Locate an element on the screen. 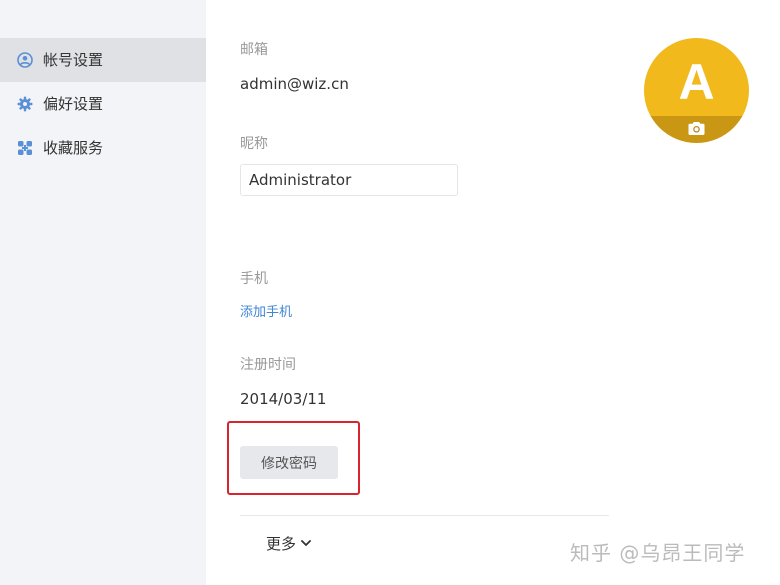 The height and width of the screenshot is (585, 780). change-avatar-button is located at coordinates (696, 129).